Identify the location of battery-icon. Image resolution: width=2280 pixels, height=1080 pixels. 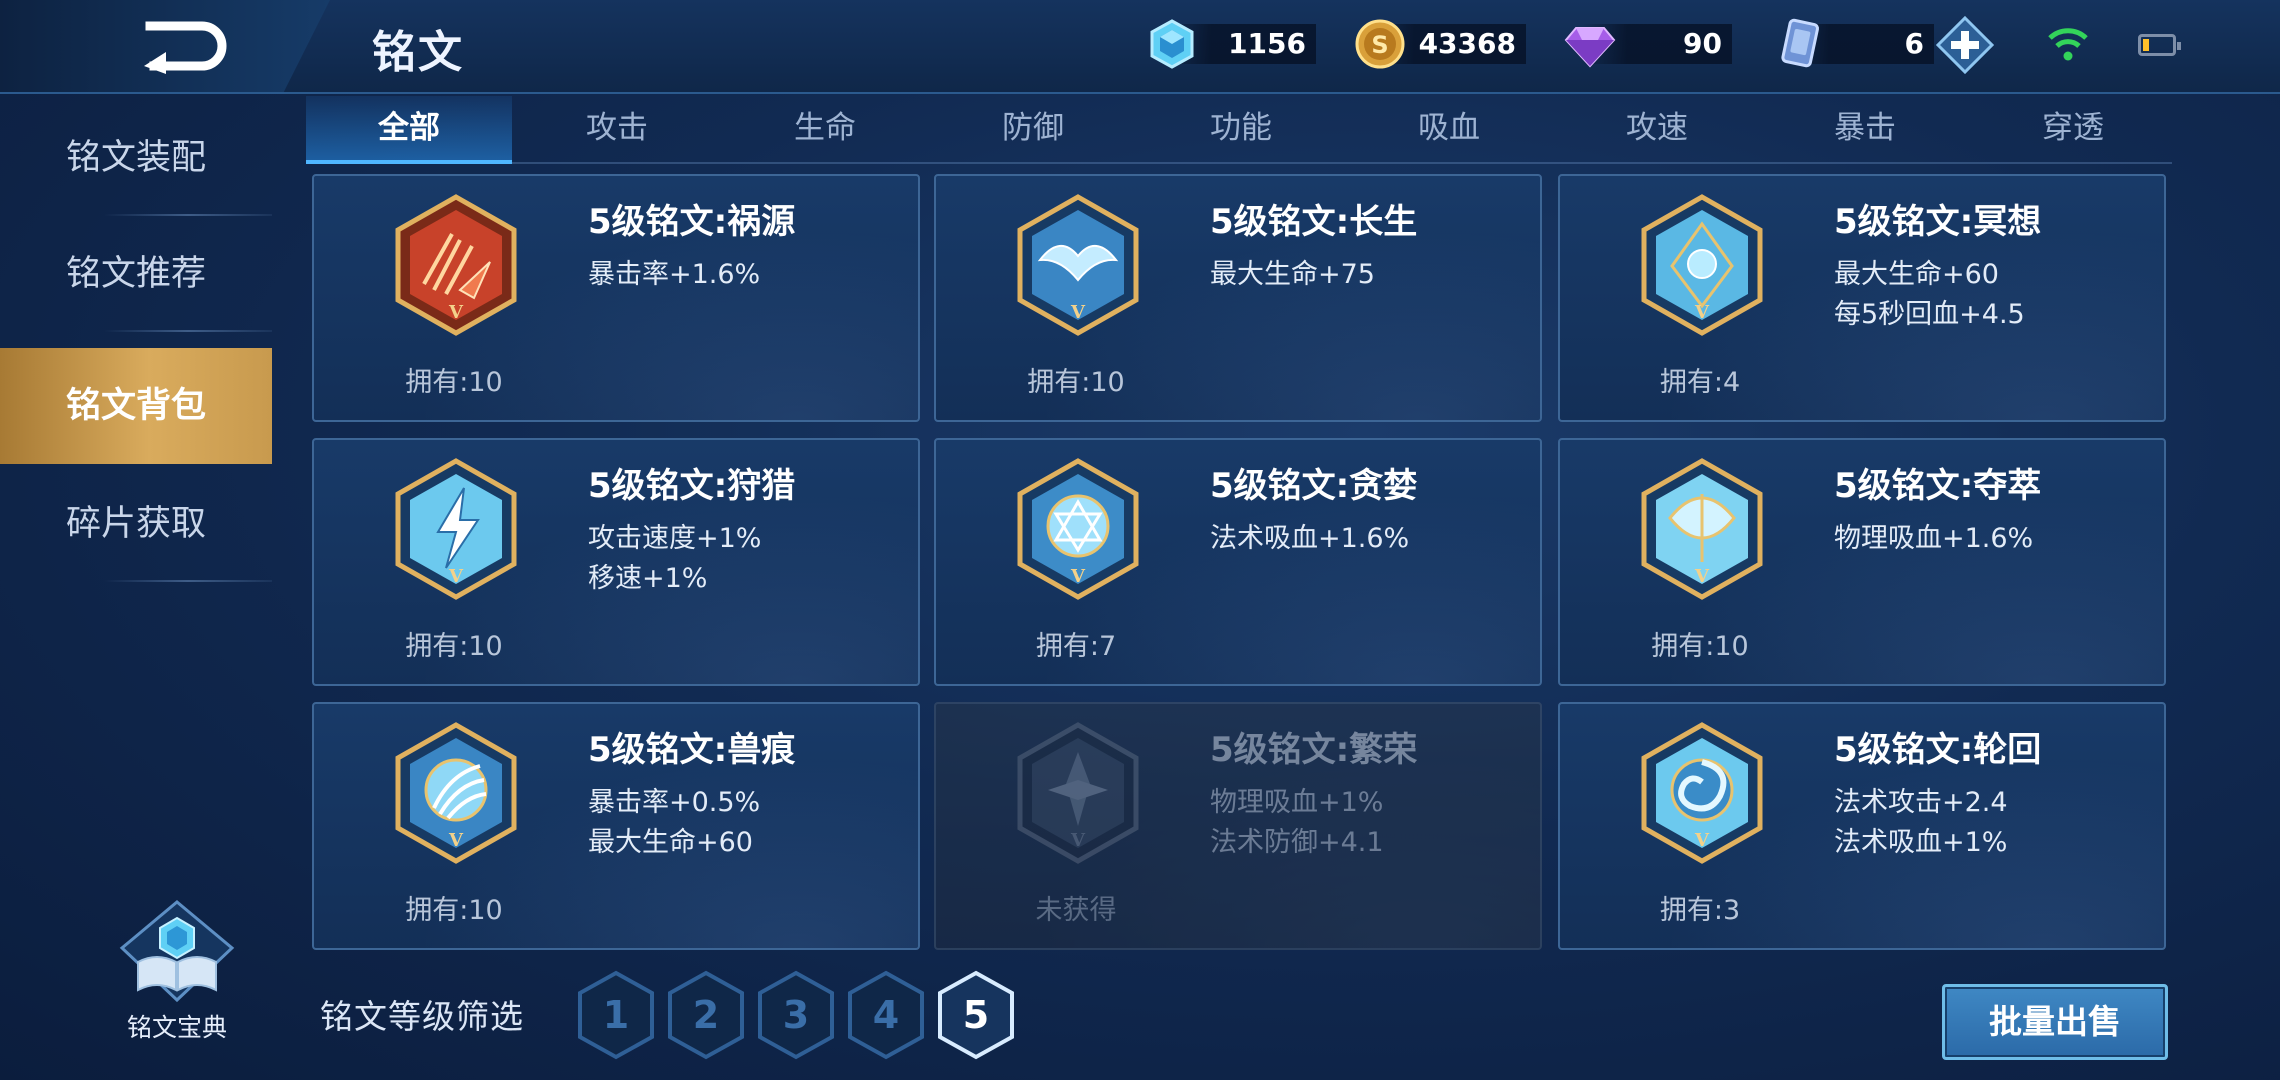
(2159, 45).